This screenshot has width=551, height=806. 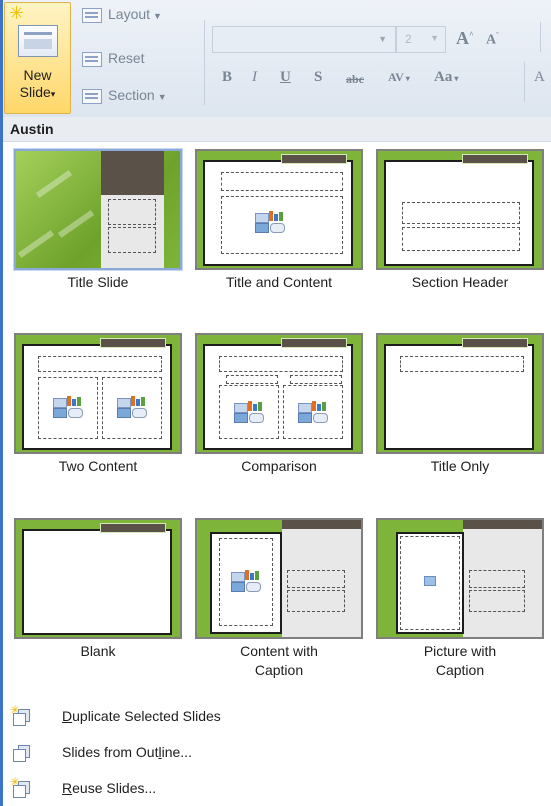 I want to click on layout-label: Section Header, so click(x=460, y=282).